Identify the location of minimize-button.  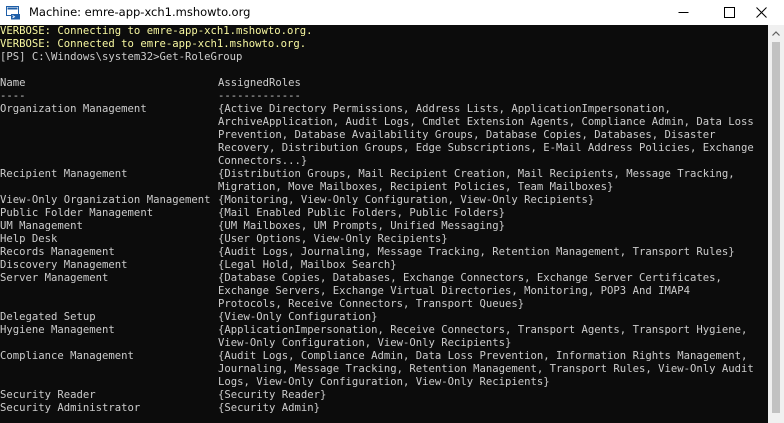
(683, 12).